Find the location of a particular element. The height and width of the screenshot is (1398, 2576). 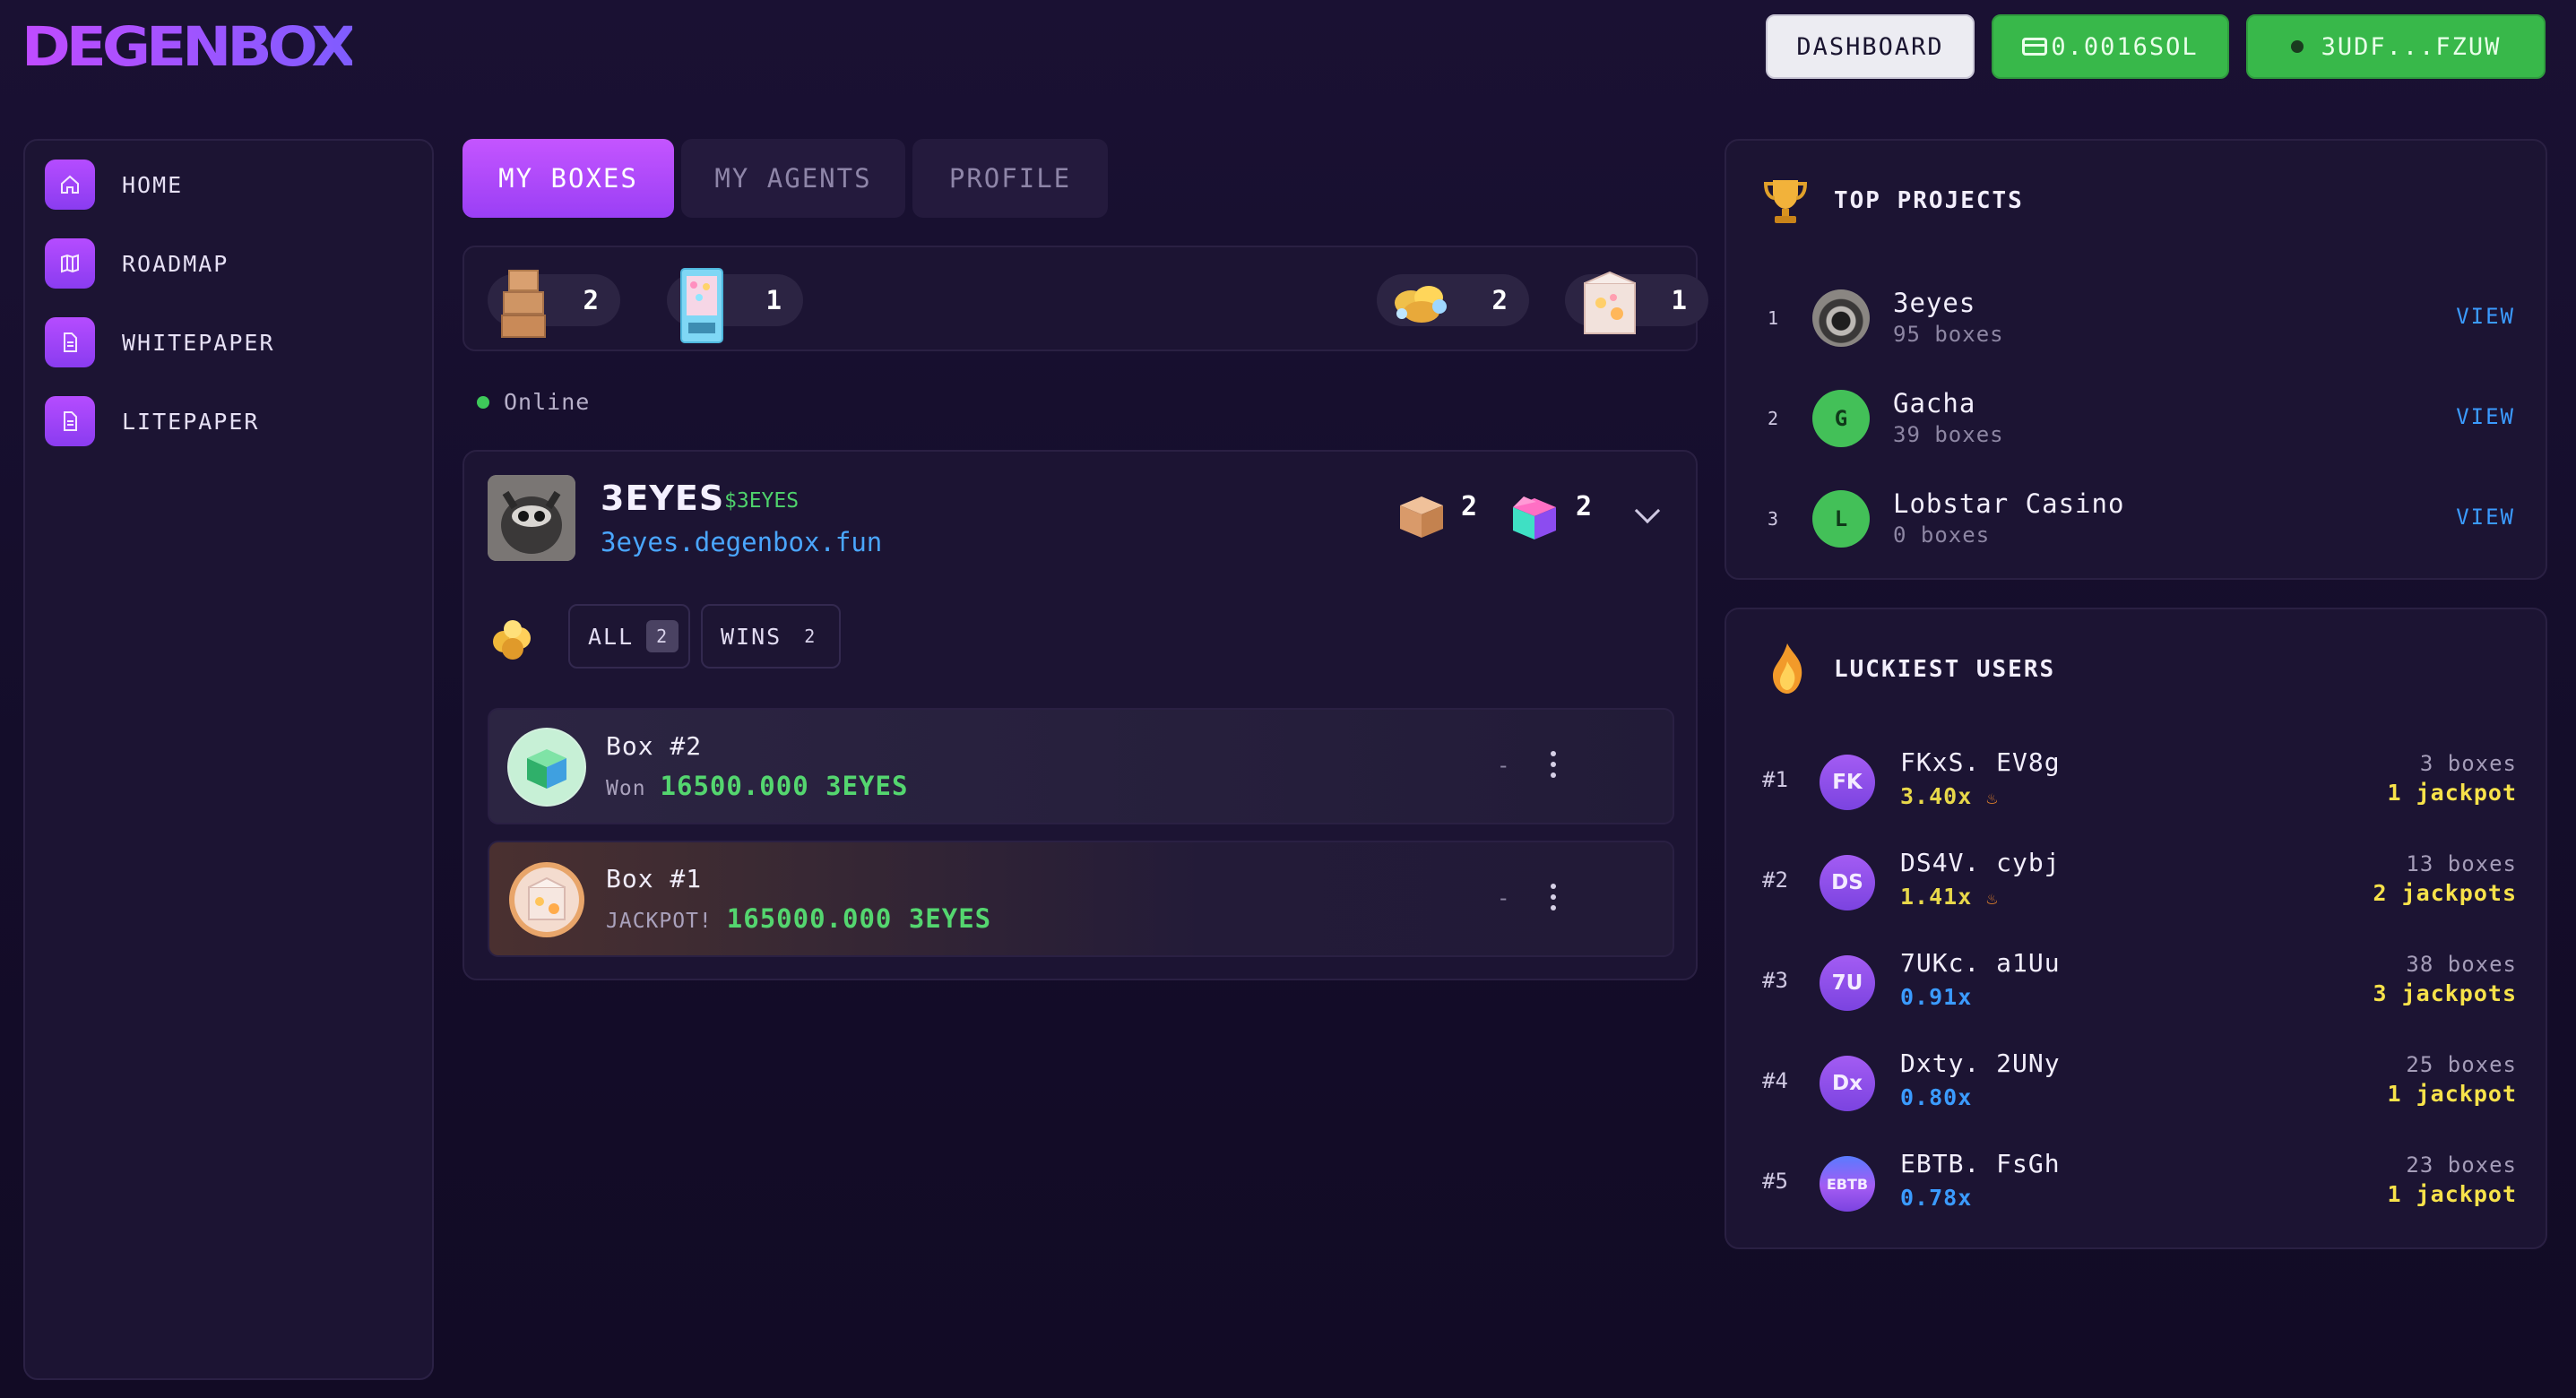

sidebar-item-label: WHITEPAPER is located at coordinates (198, 342).